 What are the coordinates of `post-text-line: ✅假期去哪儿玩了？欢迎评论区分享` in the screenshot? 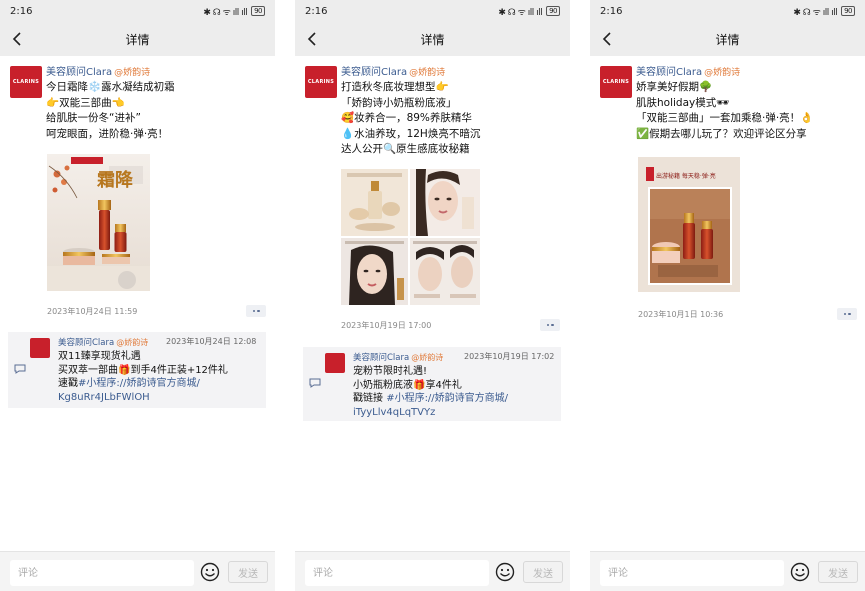 It's located at (721, 133).